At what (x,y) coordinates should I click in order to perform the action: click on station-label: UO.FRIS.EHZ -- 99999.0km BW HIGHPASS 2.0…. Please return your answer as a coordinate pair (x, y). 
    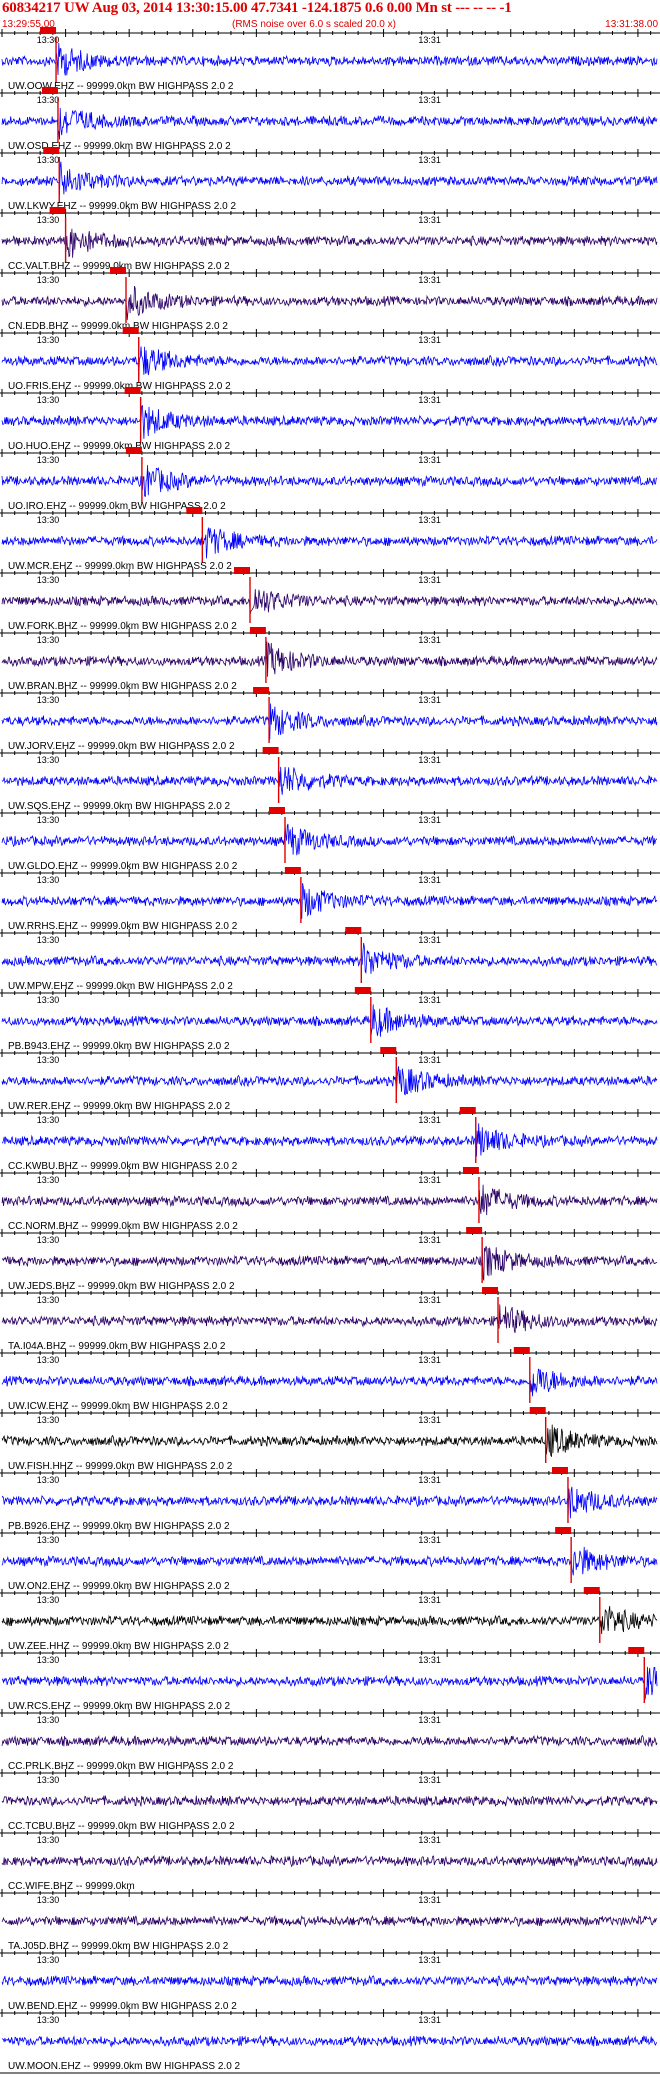
    Looking at the image, I should click on (119, 386).